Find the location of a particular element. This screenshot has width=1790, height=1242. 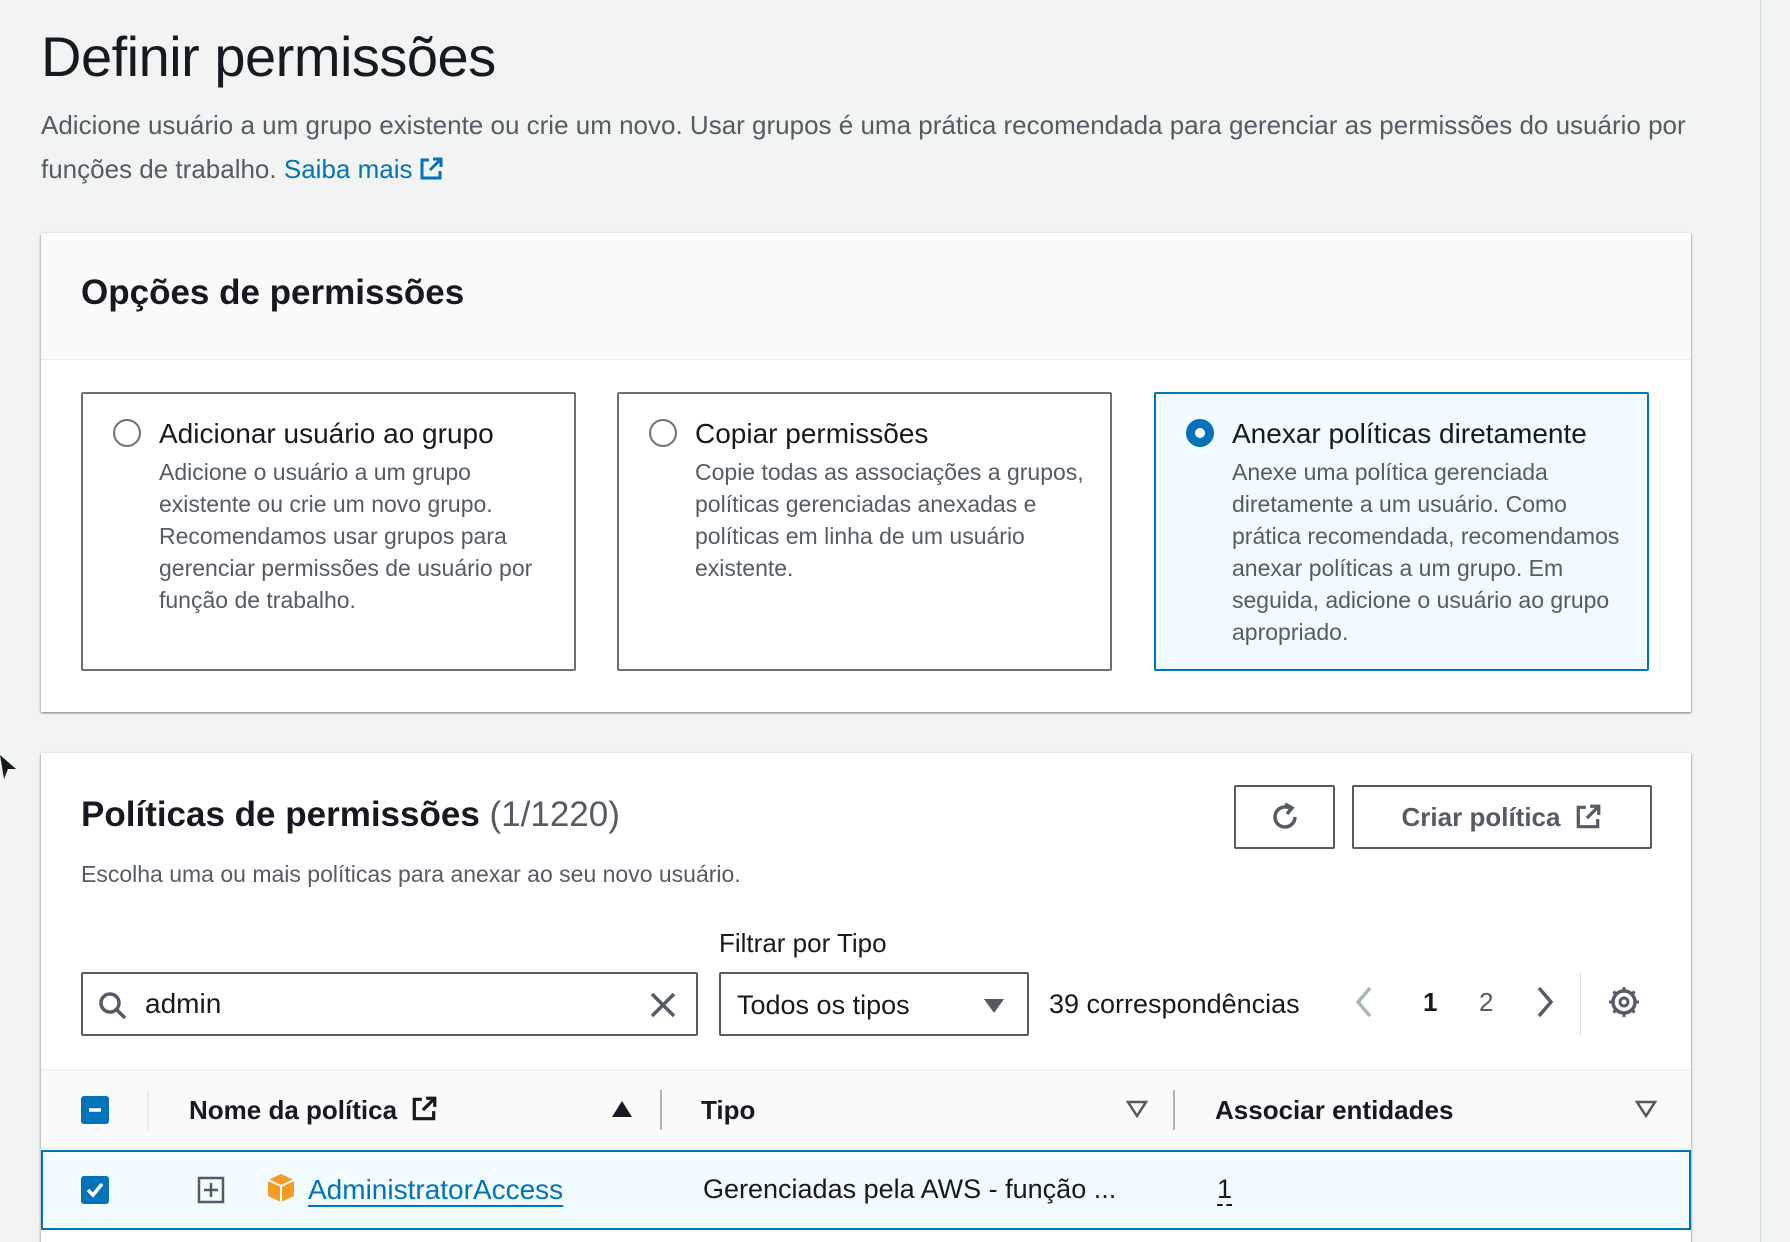

radio-attach-policies is located at coordinates (1200, 433).